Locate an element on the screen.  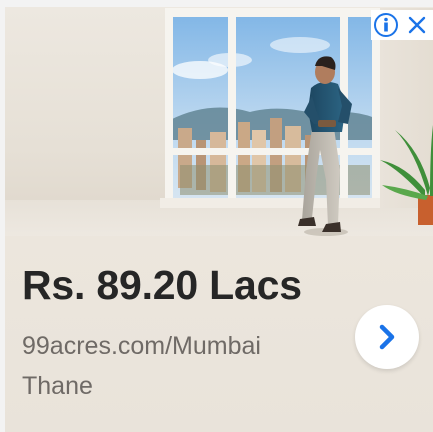
advertiser-domain: 99acres.com/Mumbai is located at coordinates (141, 346).